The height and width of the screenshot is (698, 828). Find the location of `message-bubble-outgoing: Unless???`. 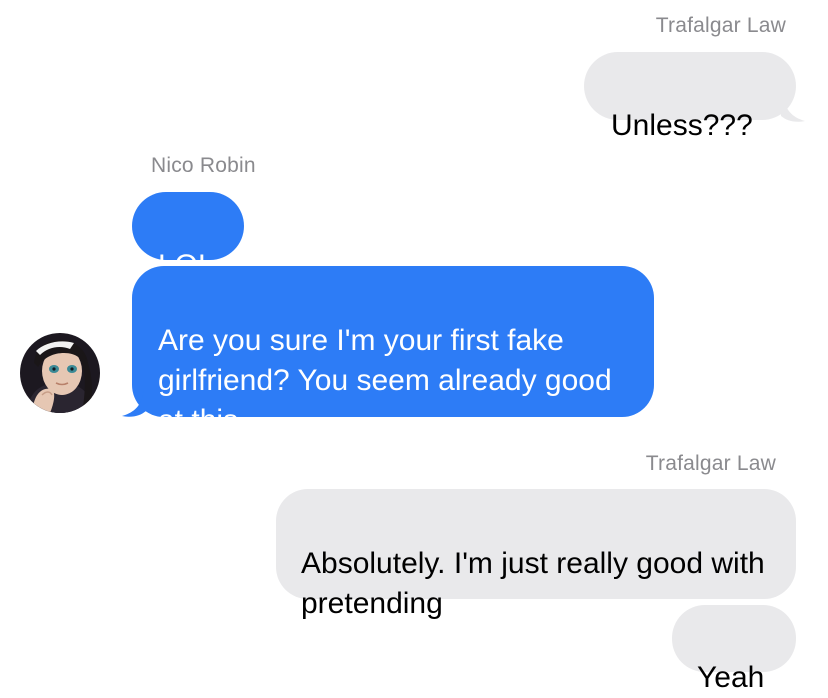

message-bubble-outgoing: Unless??? is located at coordinates (690, 97).